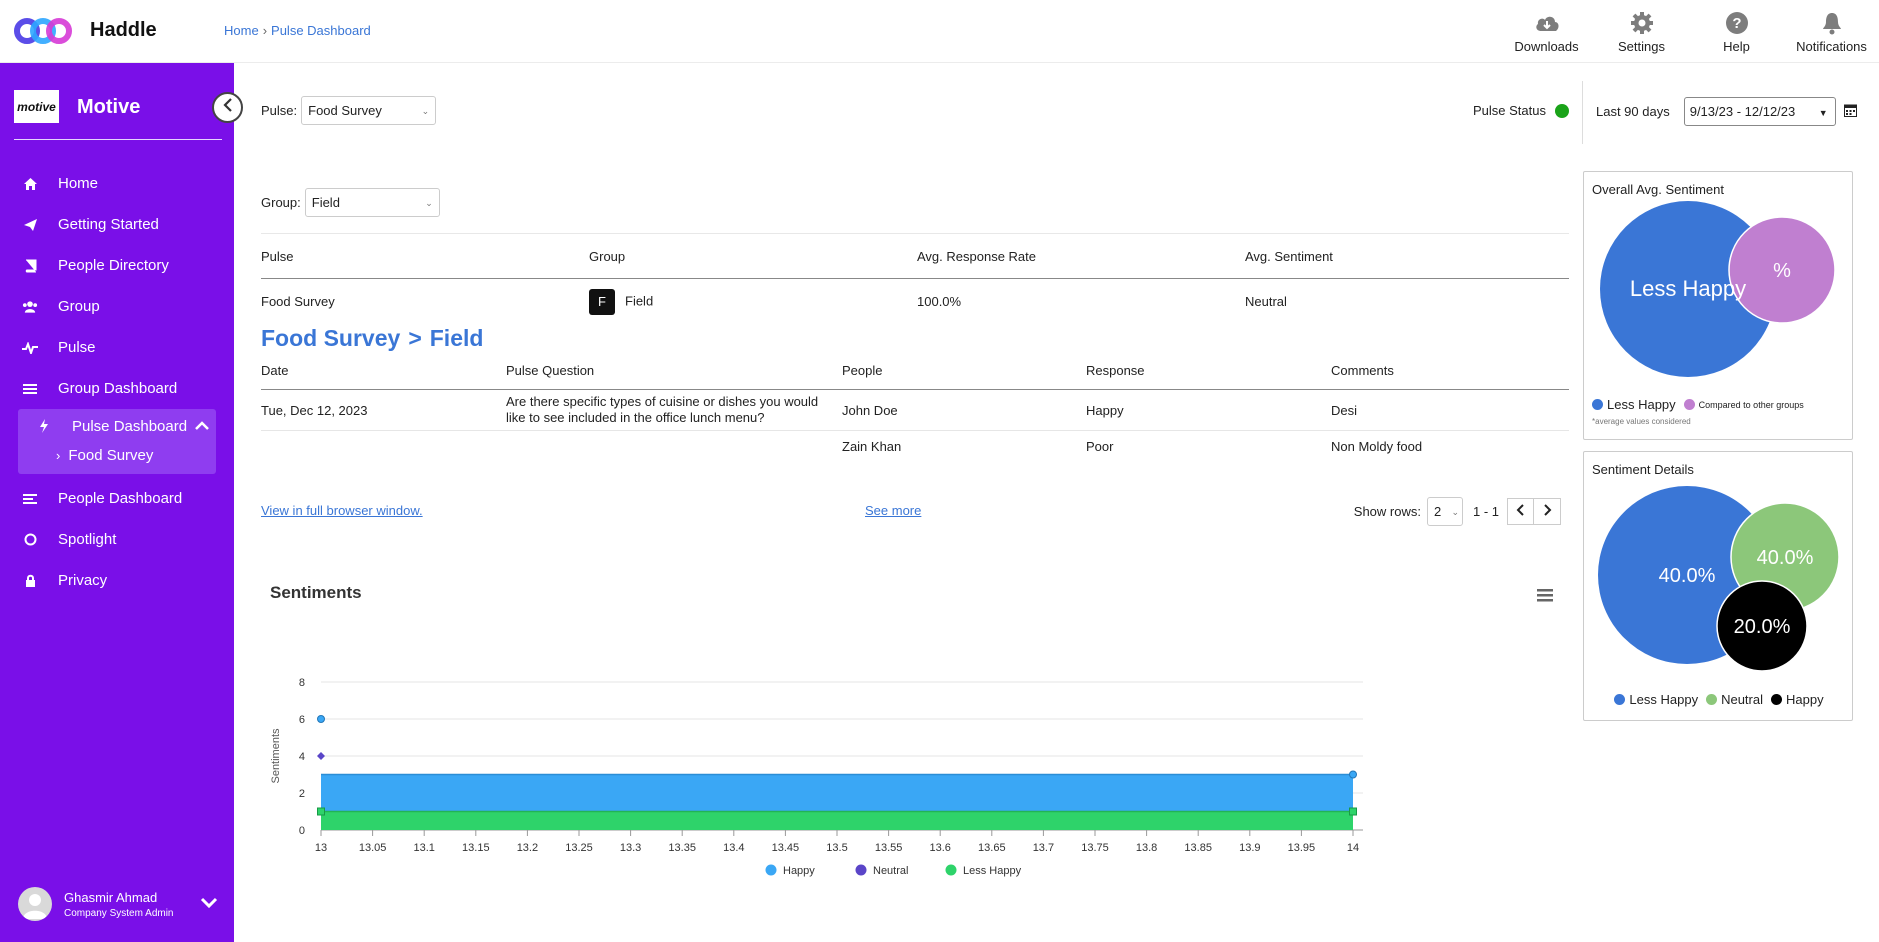 The image size is (1879, 942). What do you see at coordinates (1266, 301) in the screenshot?
I see `sentiment-cell: Neutral` at bounding box center [1266, 301].